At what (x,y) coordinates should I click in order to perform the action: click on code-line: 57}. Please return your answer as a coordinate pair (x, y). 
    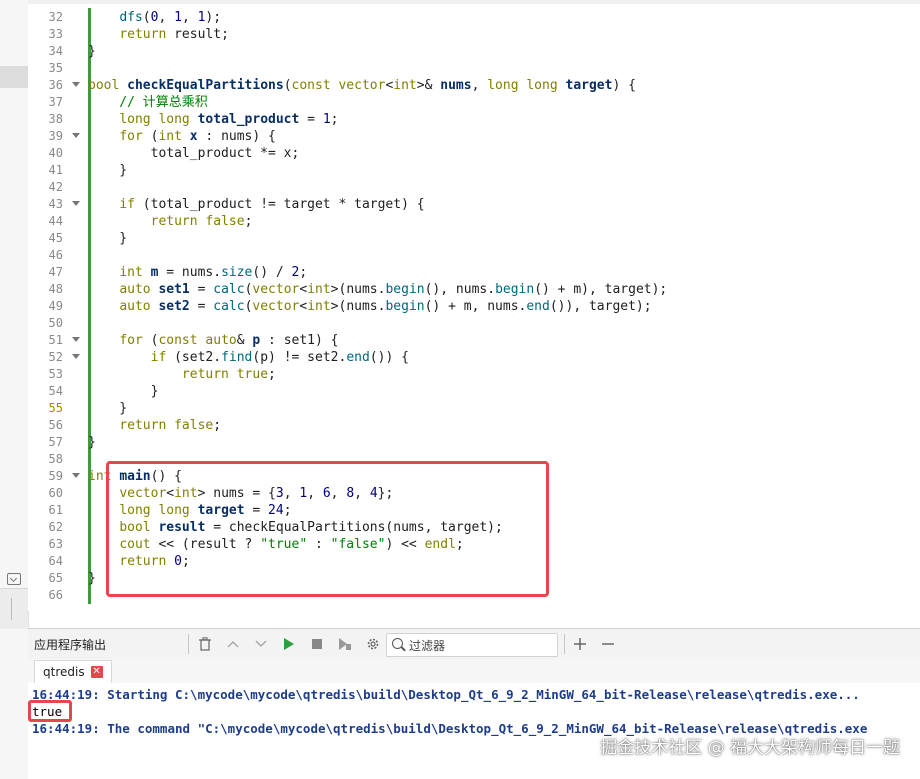
    Looking at the image, I should click on (474, 442).